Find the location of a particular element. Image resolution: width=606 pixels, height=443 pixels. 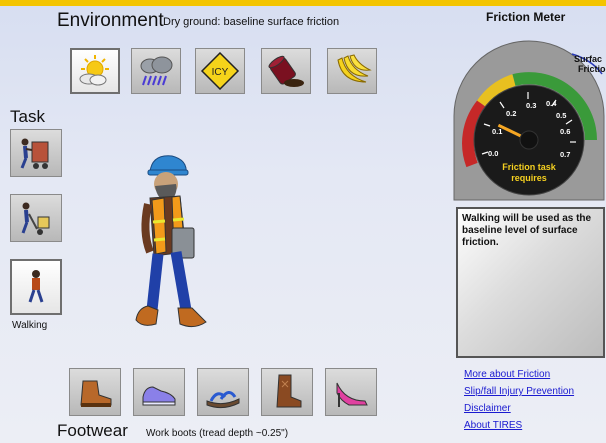

pushing-cart-icon is located at coordinates (34, 153).